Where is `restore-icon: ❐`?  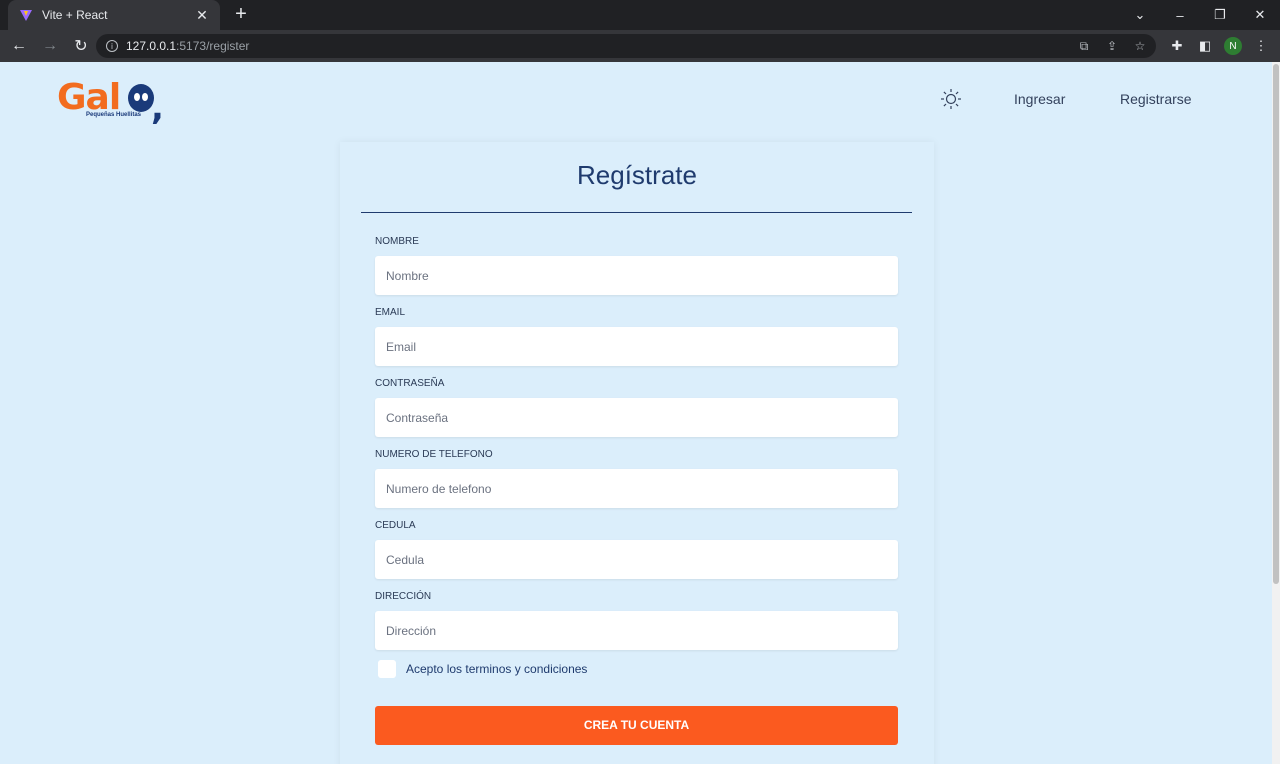
restore-icon: ❐ is located at coordinates (1220, 15).